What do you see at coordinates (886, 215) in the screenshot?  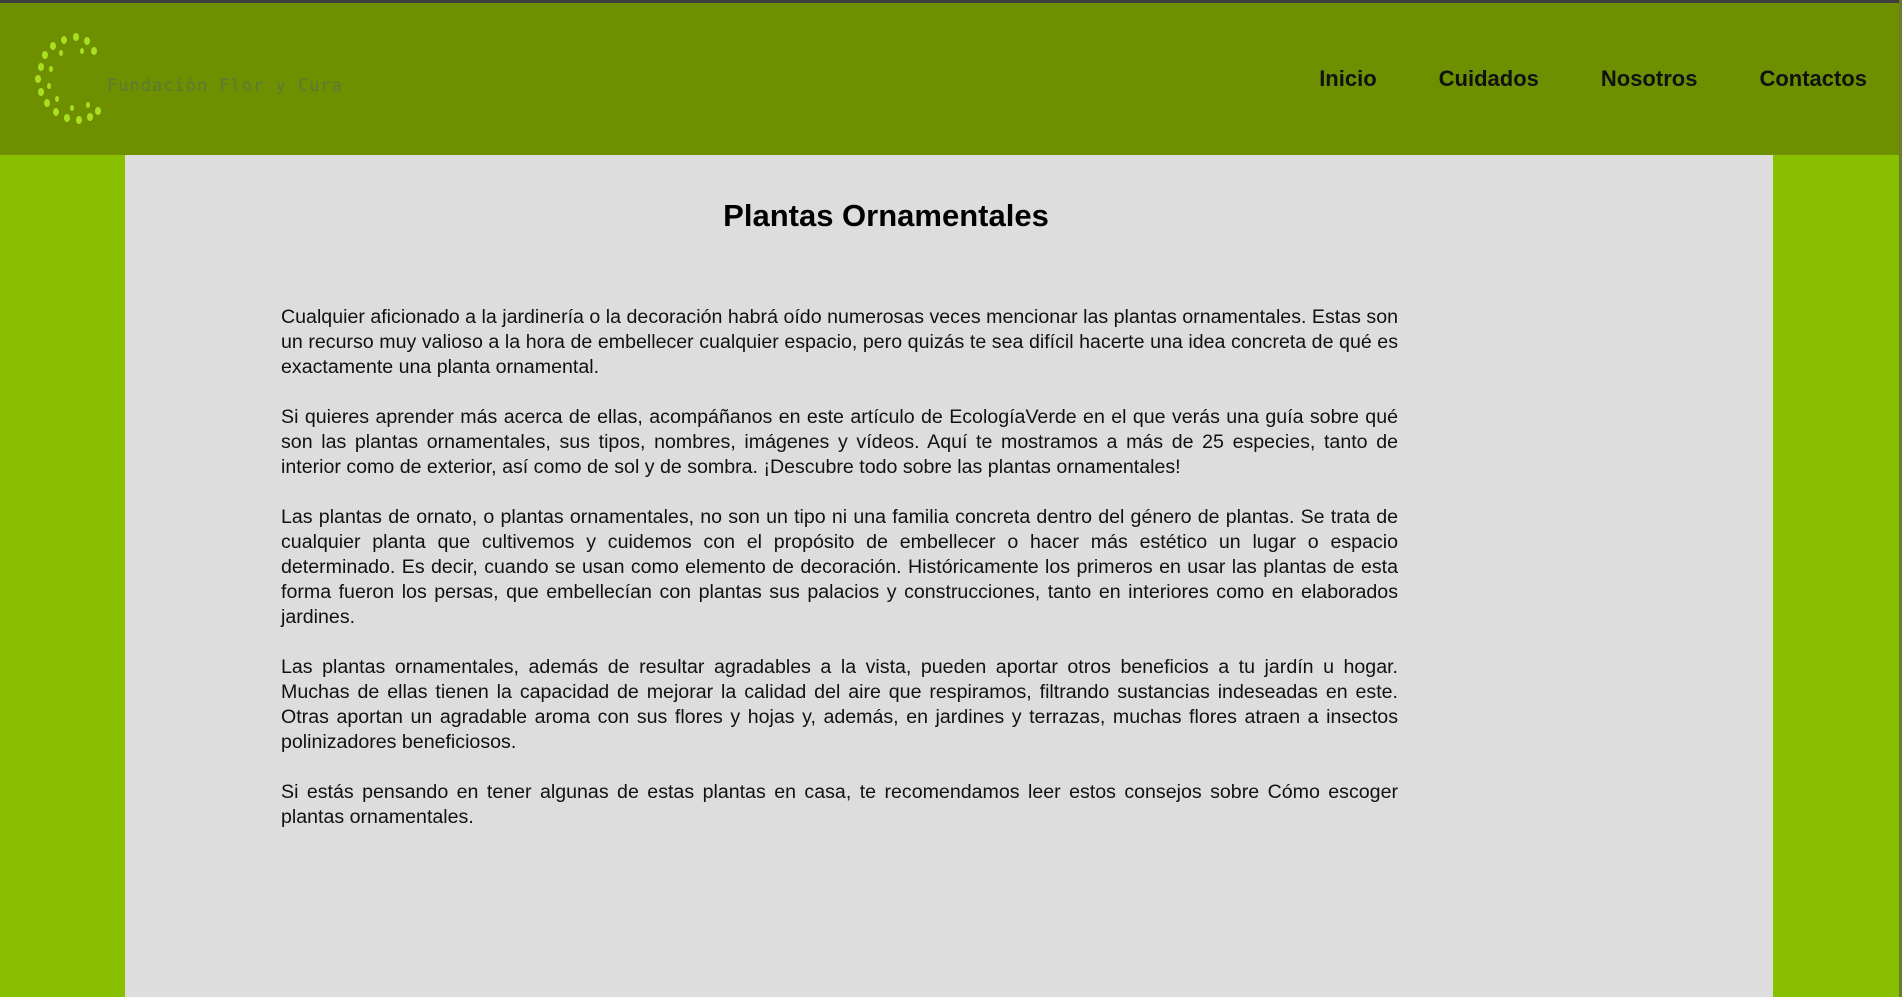 I see `page-title: Plantas Ornamentales` at bounding box center [886, 215].